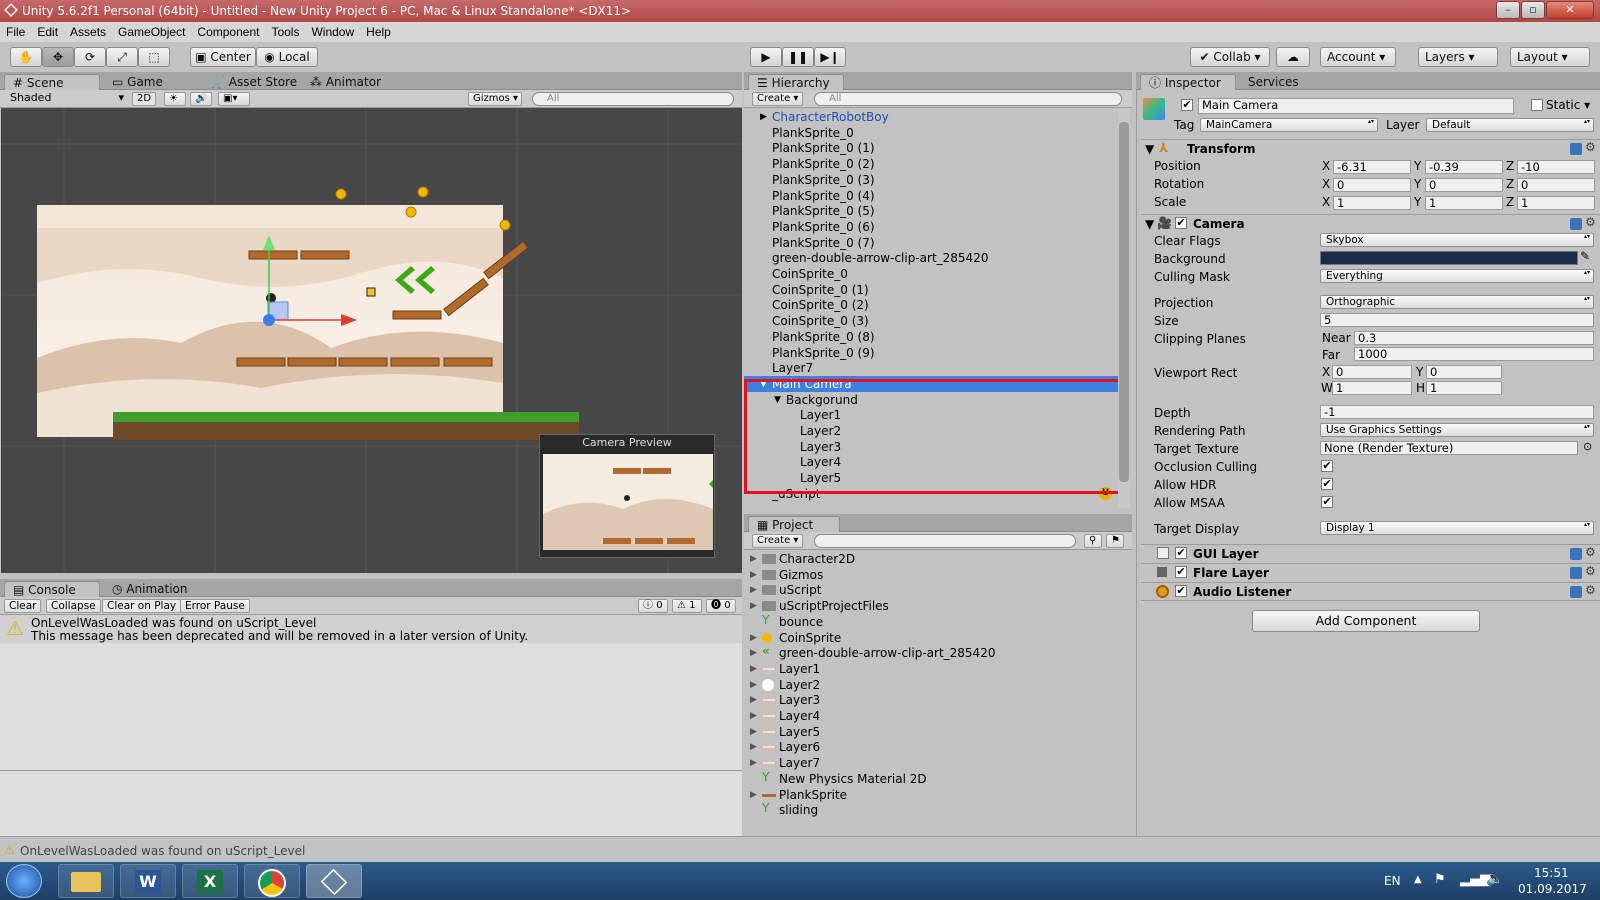 Image resolution: width=1600 pixels, height=900 pixels. I want to click on account-dropdown: Account ▾, so click(1358, 57).